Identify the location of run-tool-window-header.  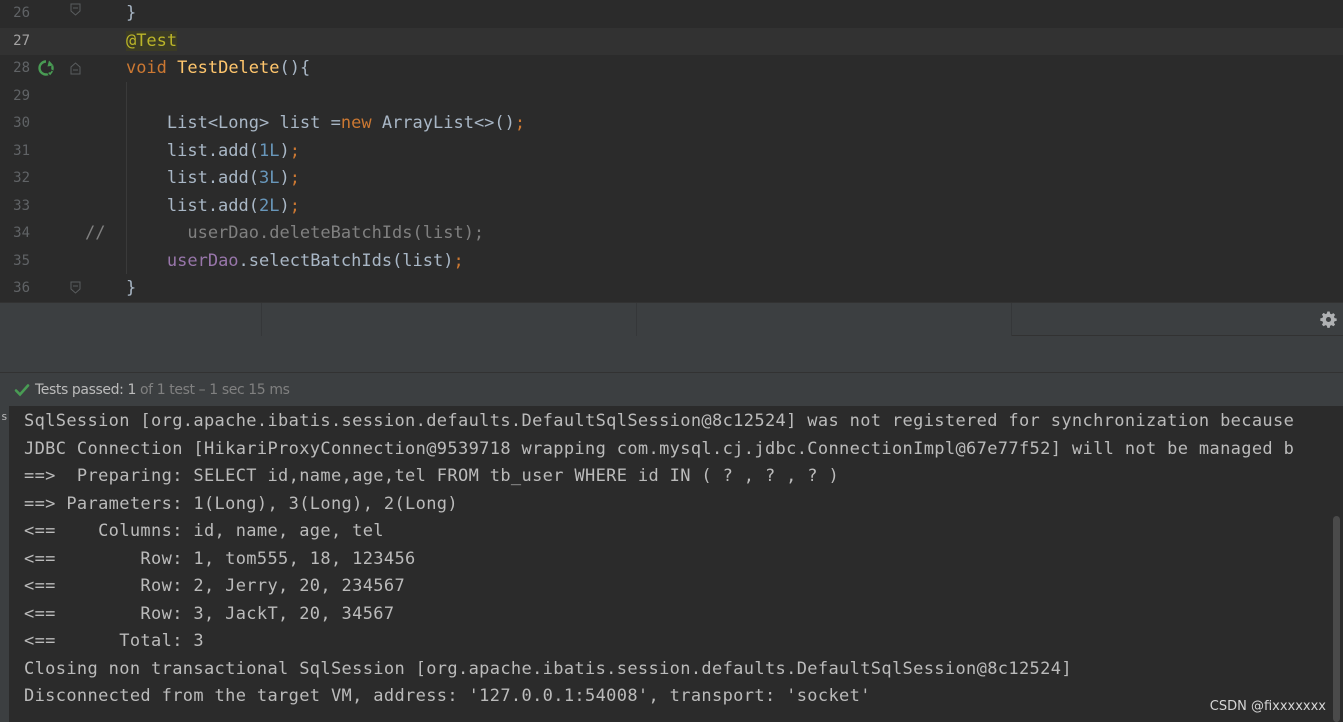
(671, 319).